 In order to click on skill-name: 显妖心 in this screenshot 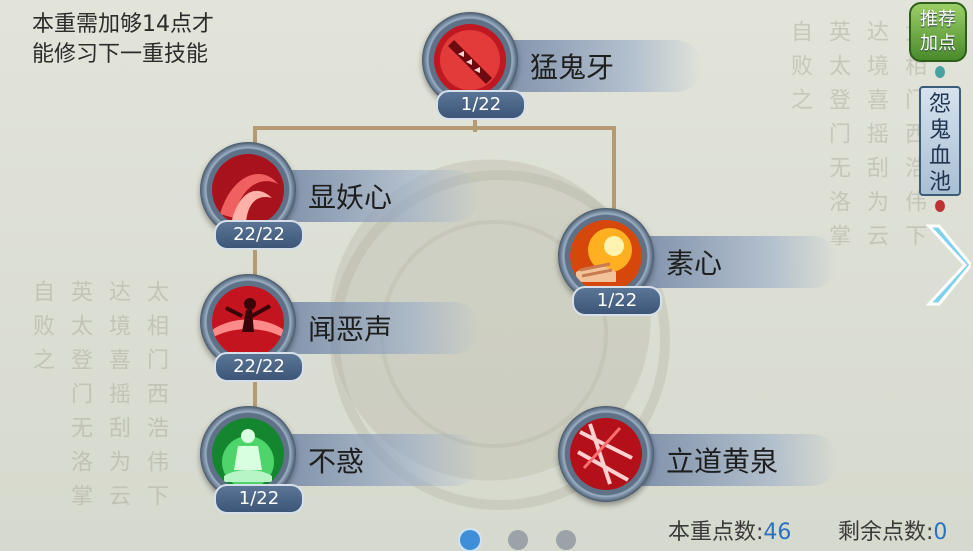, I will do `click(350, 197)`.